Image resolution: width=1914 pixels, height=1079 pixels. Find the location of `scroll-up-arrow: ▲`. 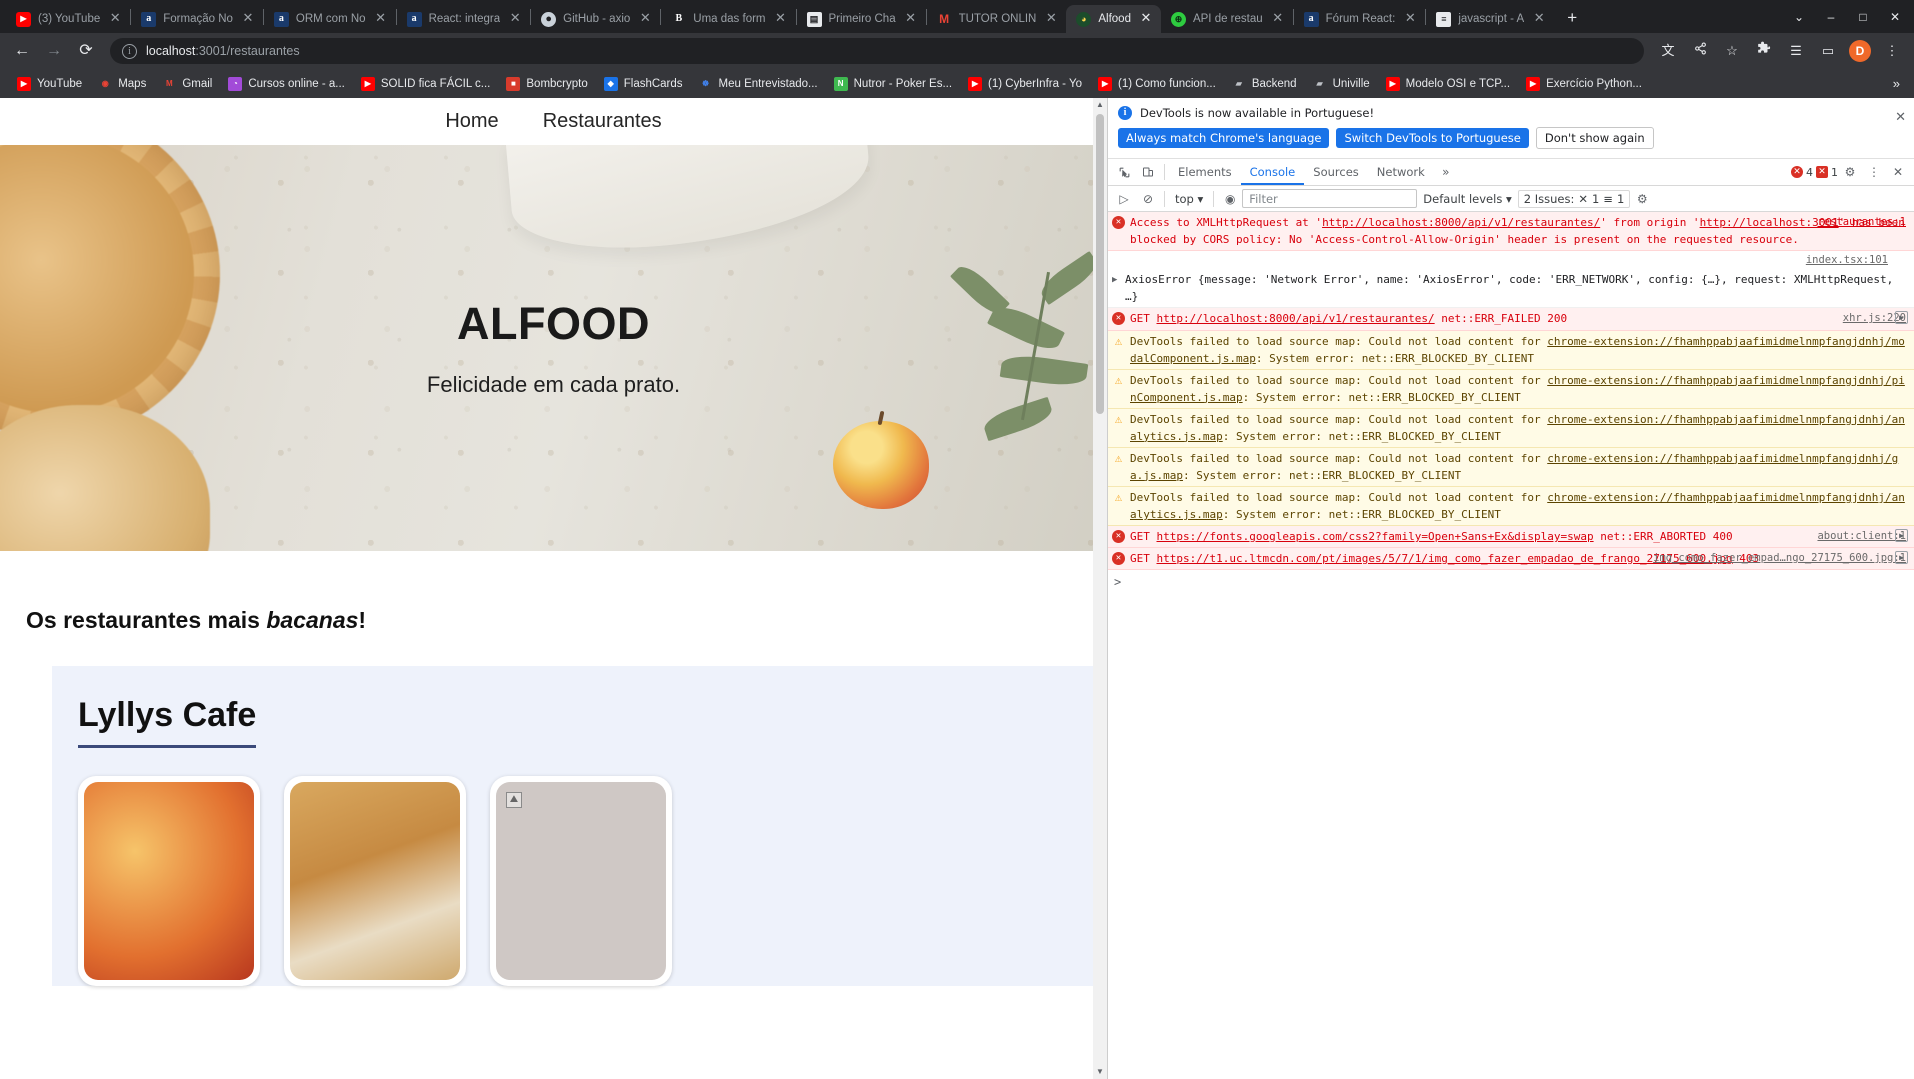

scroll-up-arrow: ▲ is located at coordinates (1100, 105).